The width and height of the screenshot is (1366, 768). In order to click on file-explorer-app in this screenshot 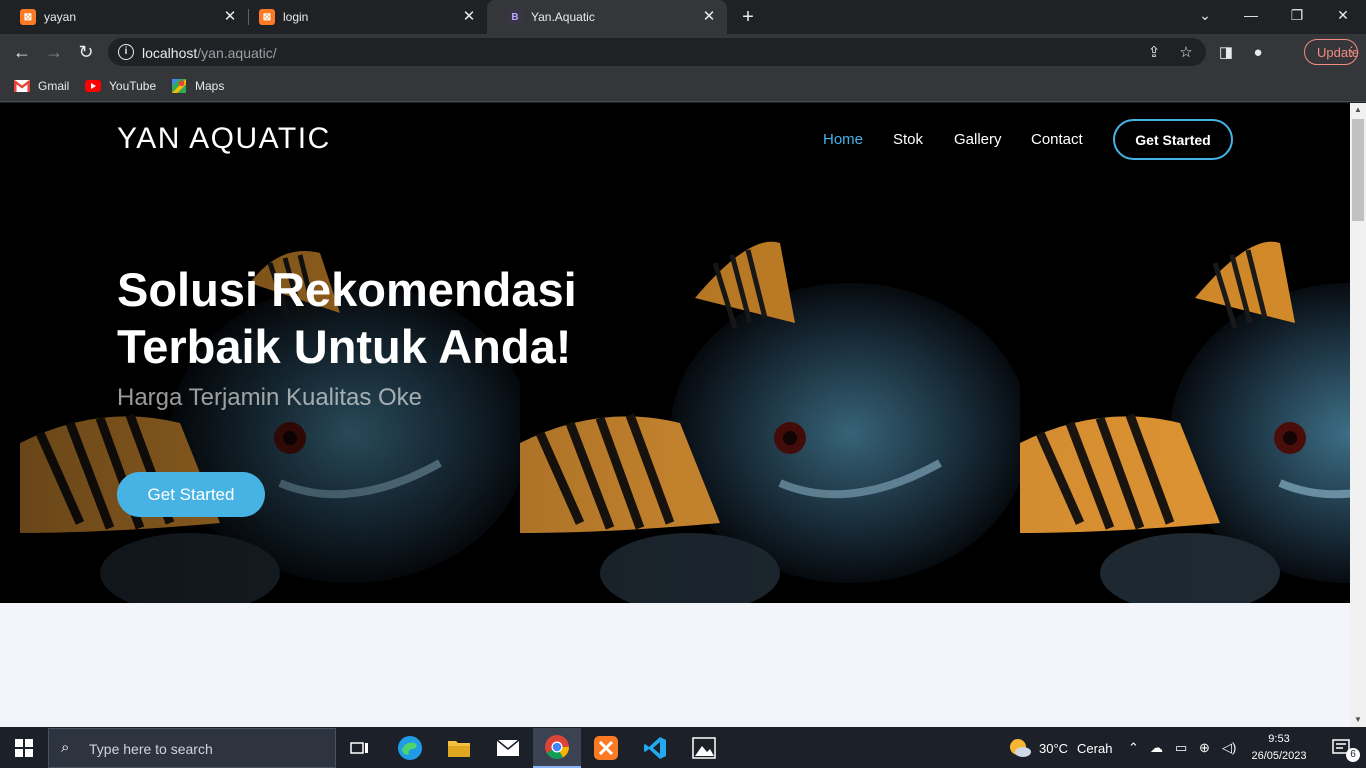, I will do `click(459, 748)`.